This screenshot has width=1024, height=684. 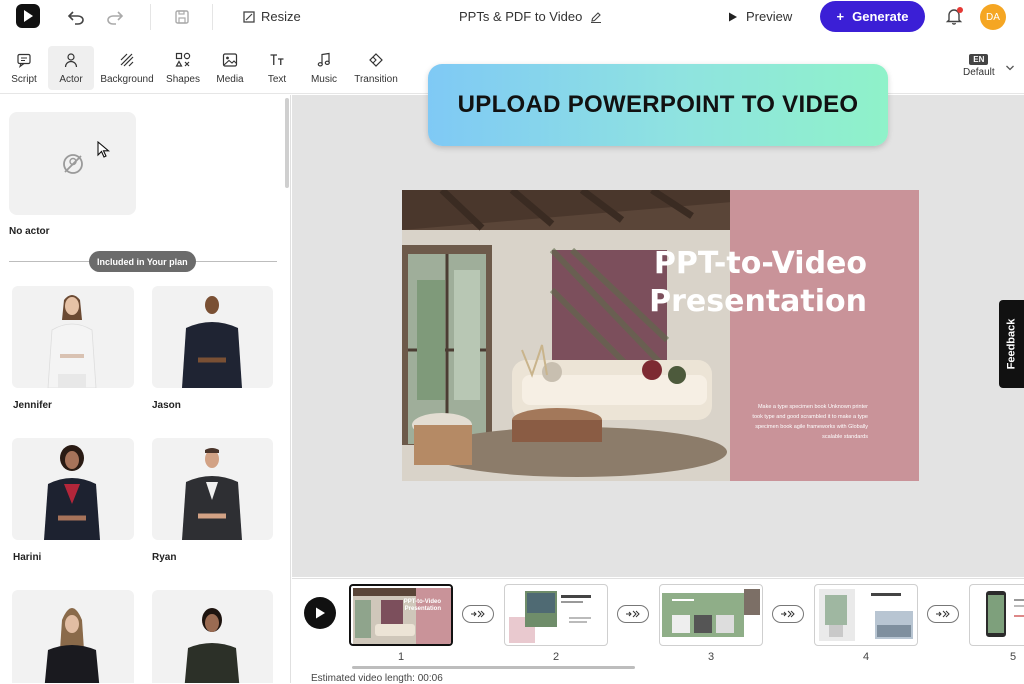 What do you see at coordinates (24, 60) in the screenshot?
I see `script-icon` at bounding box center [24, 60].